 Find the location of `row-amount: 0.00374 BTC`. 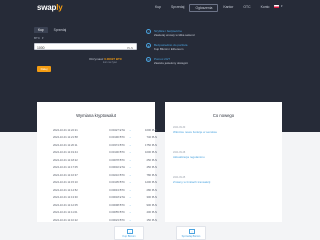

row-amount: 0.00374 BTC is located at coordinates (117, 145).